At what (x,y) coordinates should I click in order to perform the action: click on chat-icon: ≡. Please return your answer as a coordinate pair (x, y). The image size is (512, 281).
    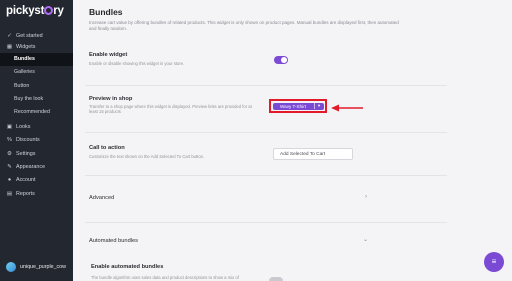
    Looking at the image, I should click on (494, 261).